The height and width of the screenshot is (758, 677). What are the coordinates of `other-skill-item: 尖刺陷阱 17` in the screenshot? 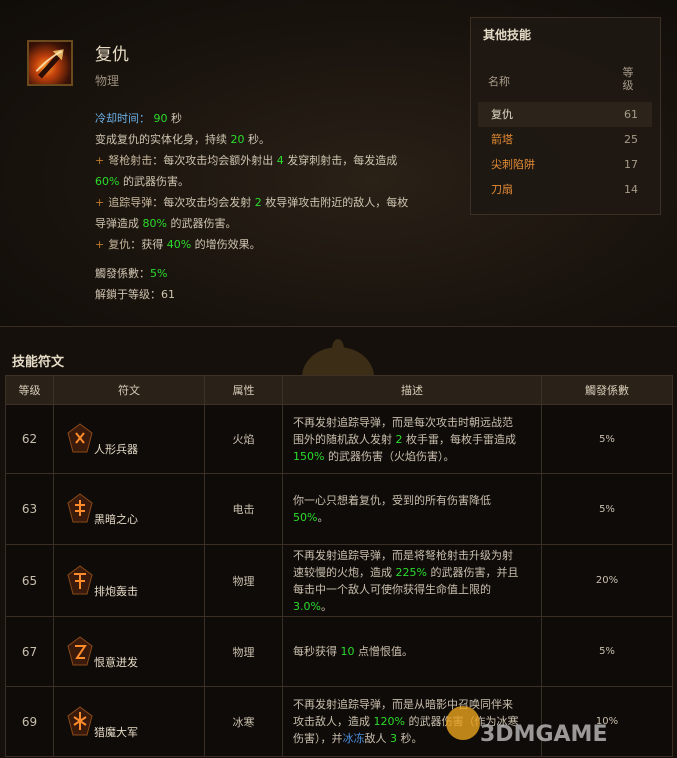 It's located at (565, 164).